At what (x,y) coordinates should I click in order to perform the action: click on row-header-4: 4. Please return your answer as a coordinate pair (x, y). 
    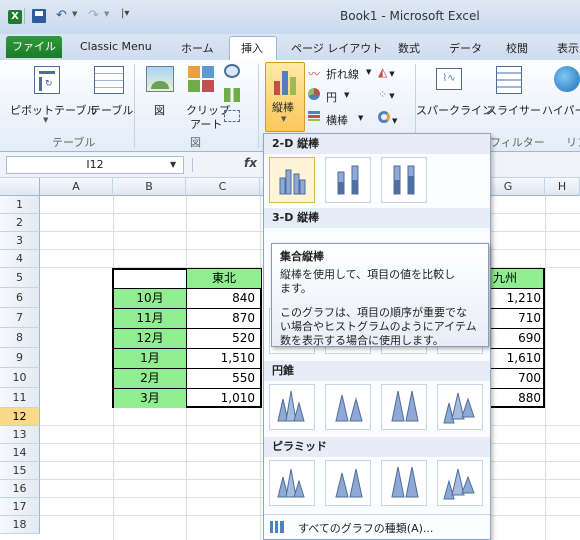
    Looking at the image, I should click on (20, 259).